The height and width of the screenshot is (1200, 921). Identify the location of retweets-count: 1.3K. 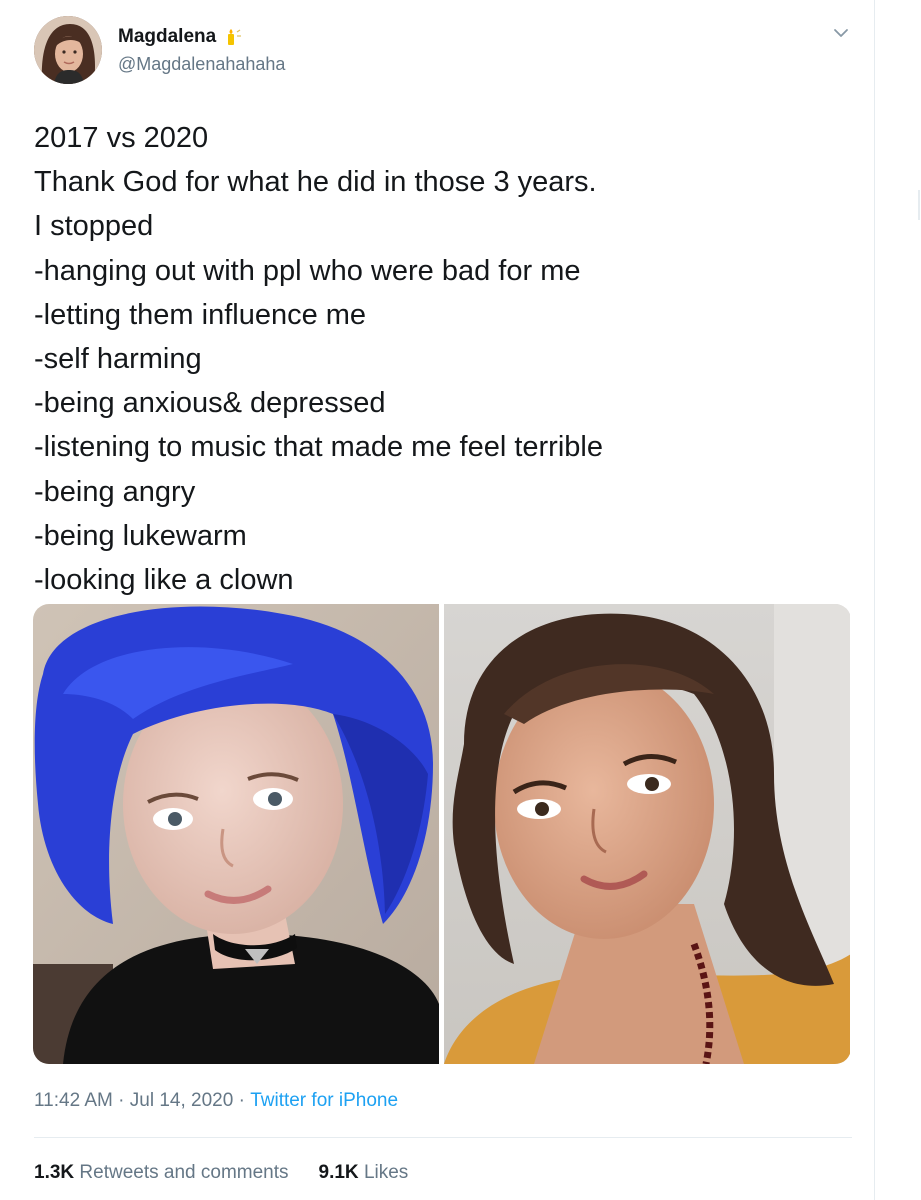
(54, 1172).